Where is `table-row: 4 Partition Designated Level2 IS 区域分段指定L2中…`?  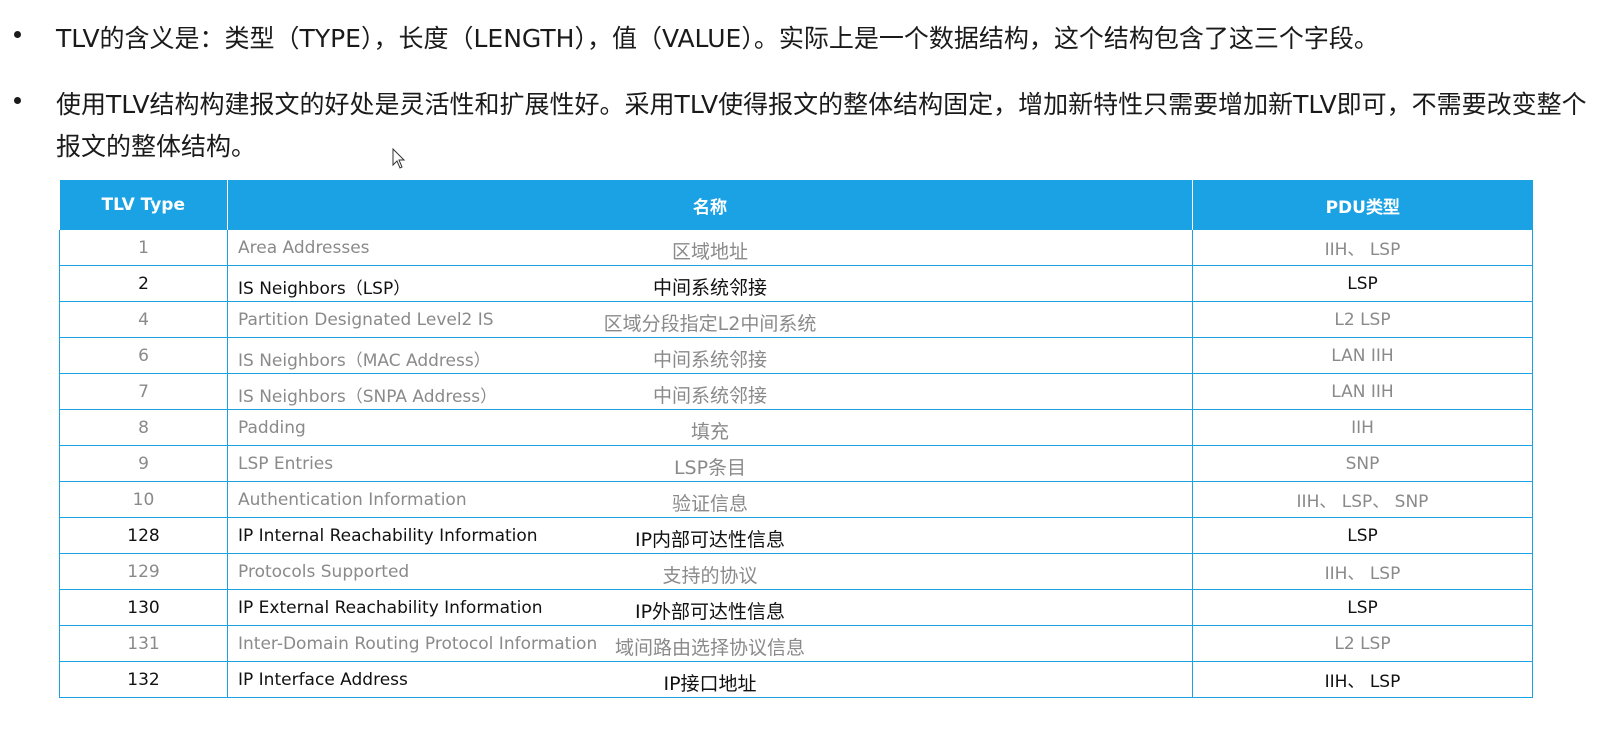
table-row: 4 Partition Designated Level2 IS 区域分段指定L2中… is located at coordinates (796, 319).